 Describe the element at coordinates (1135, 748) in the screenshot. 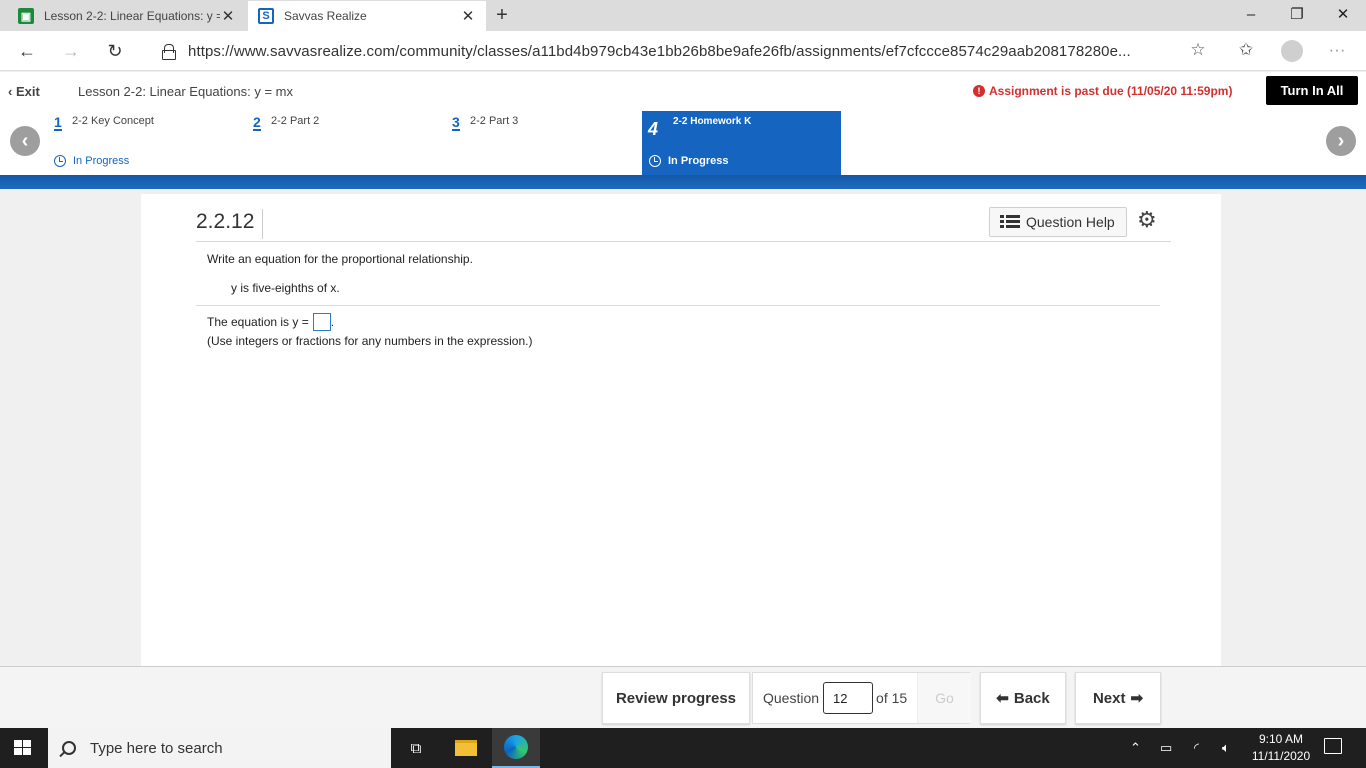

I see `show-hidden-icons-icon: ⌃` at that location.